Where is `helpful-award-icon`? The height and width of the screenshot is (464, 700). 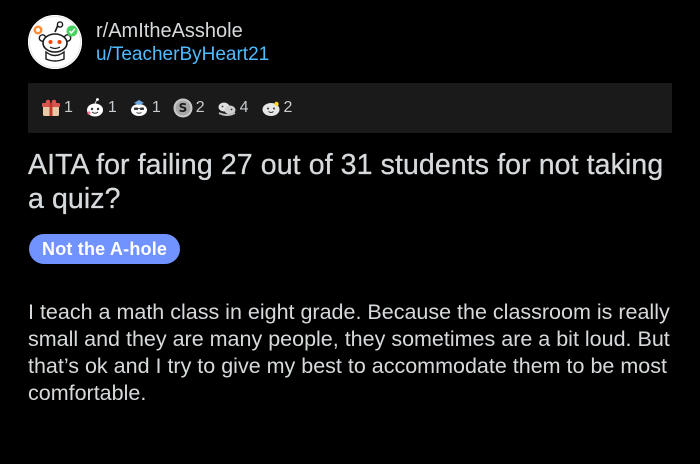
helpful-award-icon is located at coordinates (138, 108).